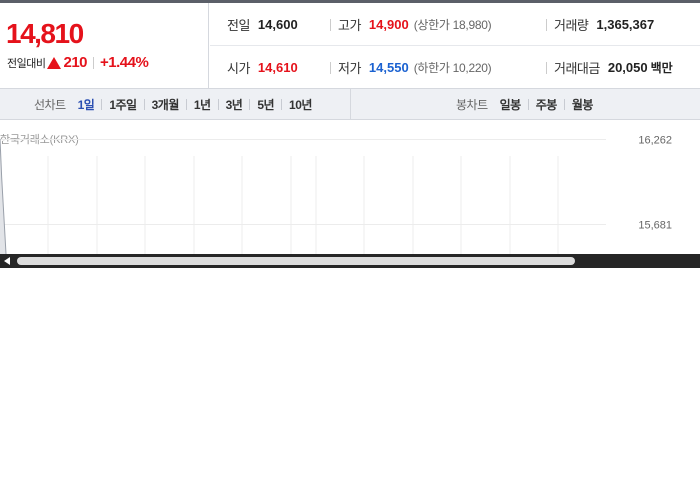 The width and height of the screenshot is (700, 490). What do you see at coordinates (238, 25) in the screenshot?
I see `stat-label: 전일` at bounding box center [238, 25].